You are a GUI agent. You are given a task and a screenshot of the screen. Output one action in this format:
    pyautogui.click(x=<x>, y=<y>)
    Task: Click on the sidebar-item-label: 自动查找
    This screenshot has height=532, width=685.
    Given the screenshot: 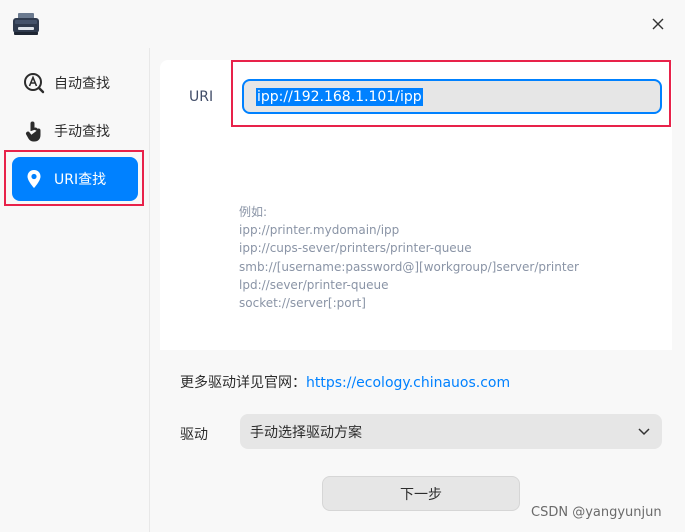 What is the action you would take?
    pyautogui.click(x=82, y=84)
    